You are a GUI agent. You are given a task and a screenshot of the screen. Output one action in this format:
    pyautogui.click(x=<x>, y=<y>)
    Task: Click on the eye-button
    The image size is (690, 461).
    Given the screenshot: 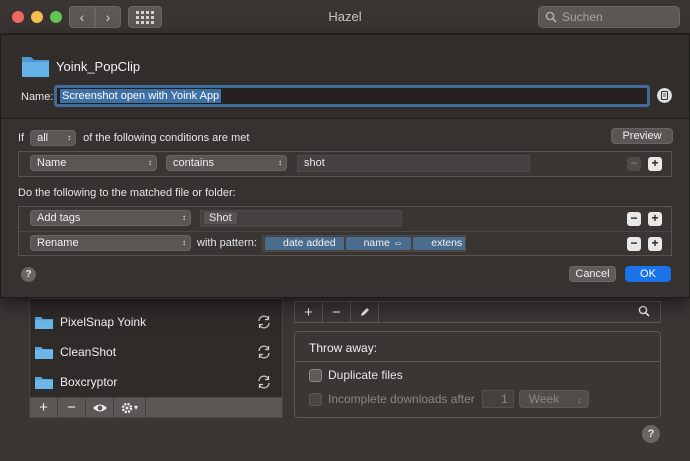 What is the action you would take?
    pyautogui.click(x=100, y=407)
    